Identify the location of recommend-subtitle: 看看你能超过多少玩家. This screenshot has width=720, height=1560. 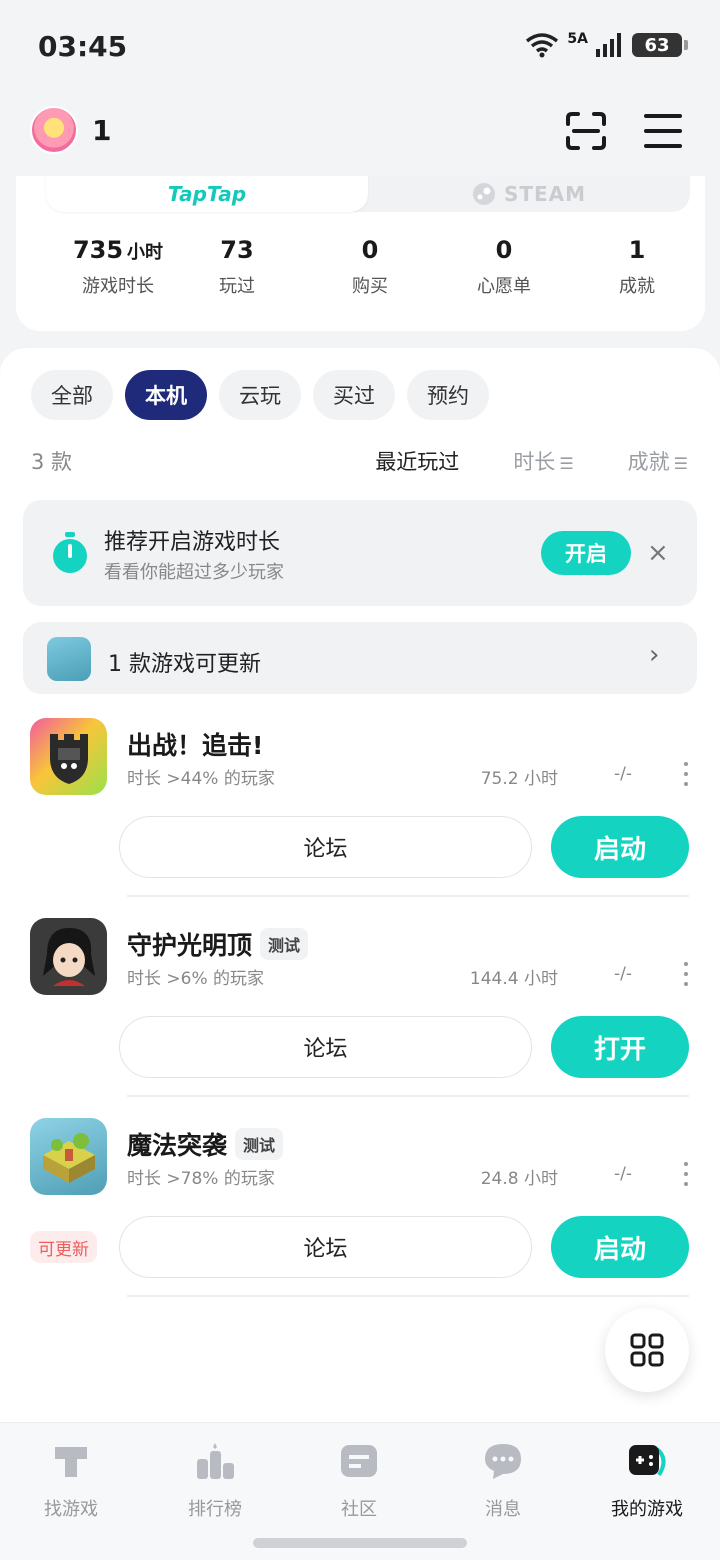
(194, 572).